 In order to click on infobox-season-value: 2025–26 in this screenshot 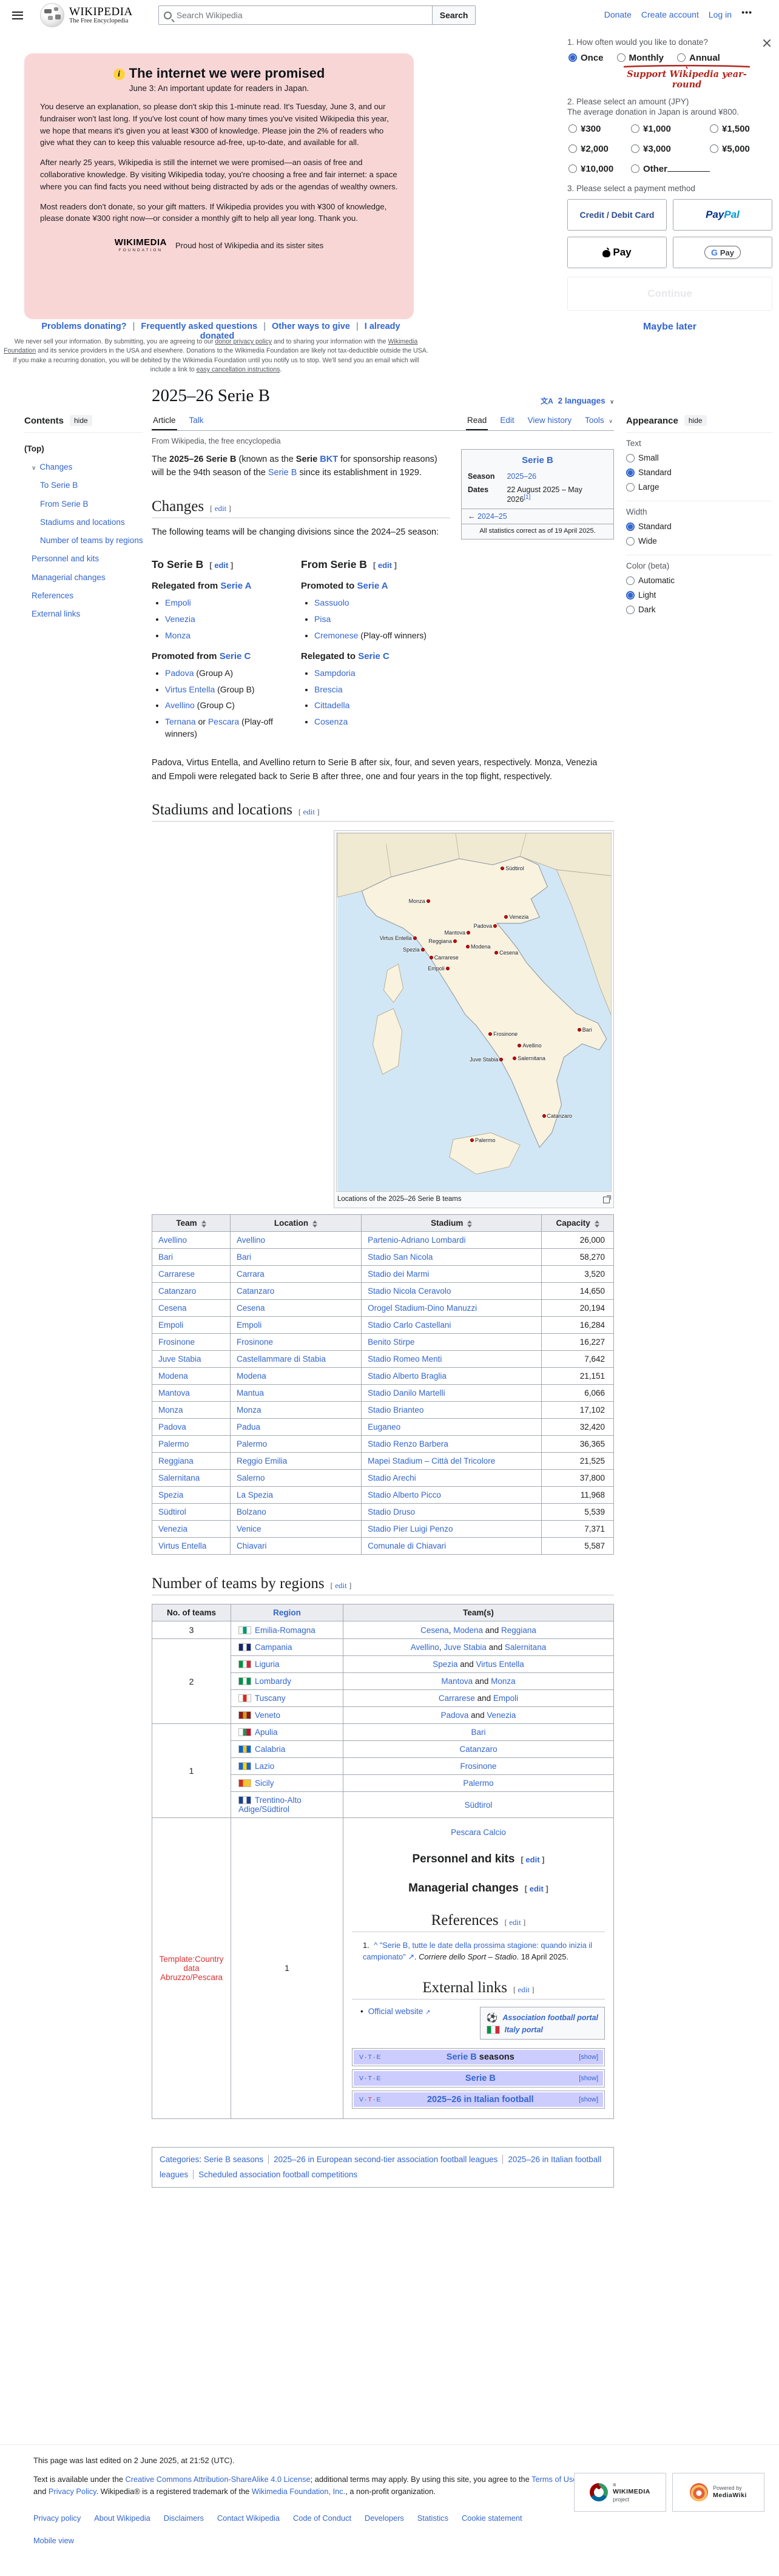, I will do `click(521, 476)`.